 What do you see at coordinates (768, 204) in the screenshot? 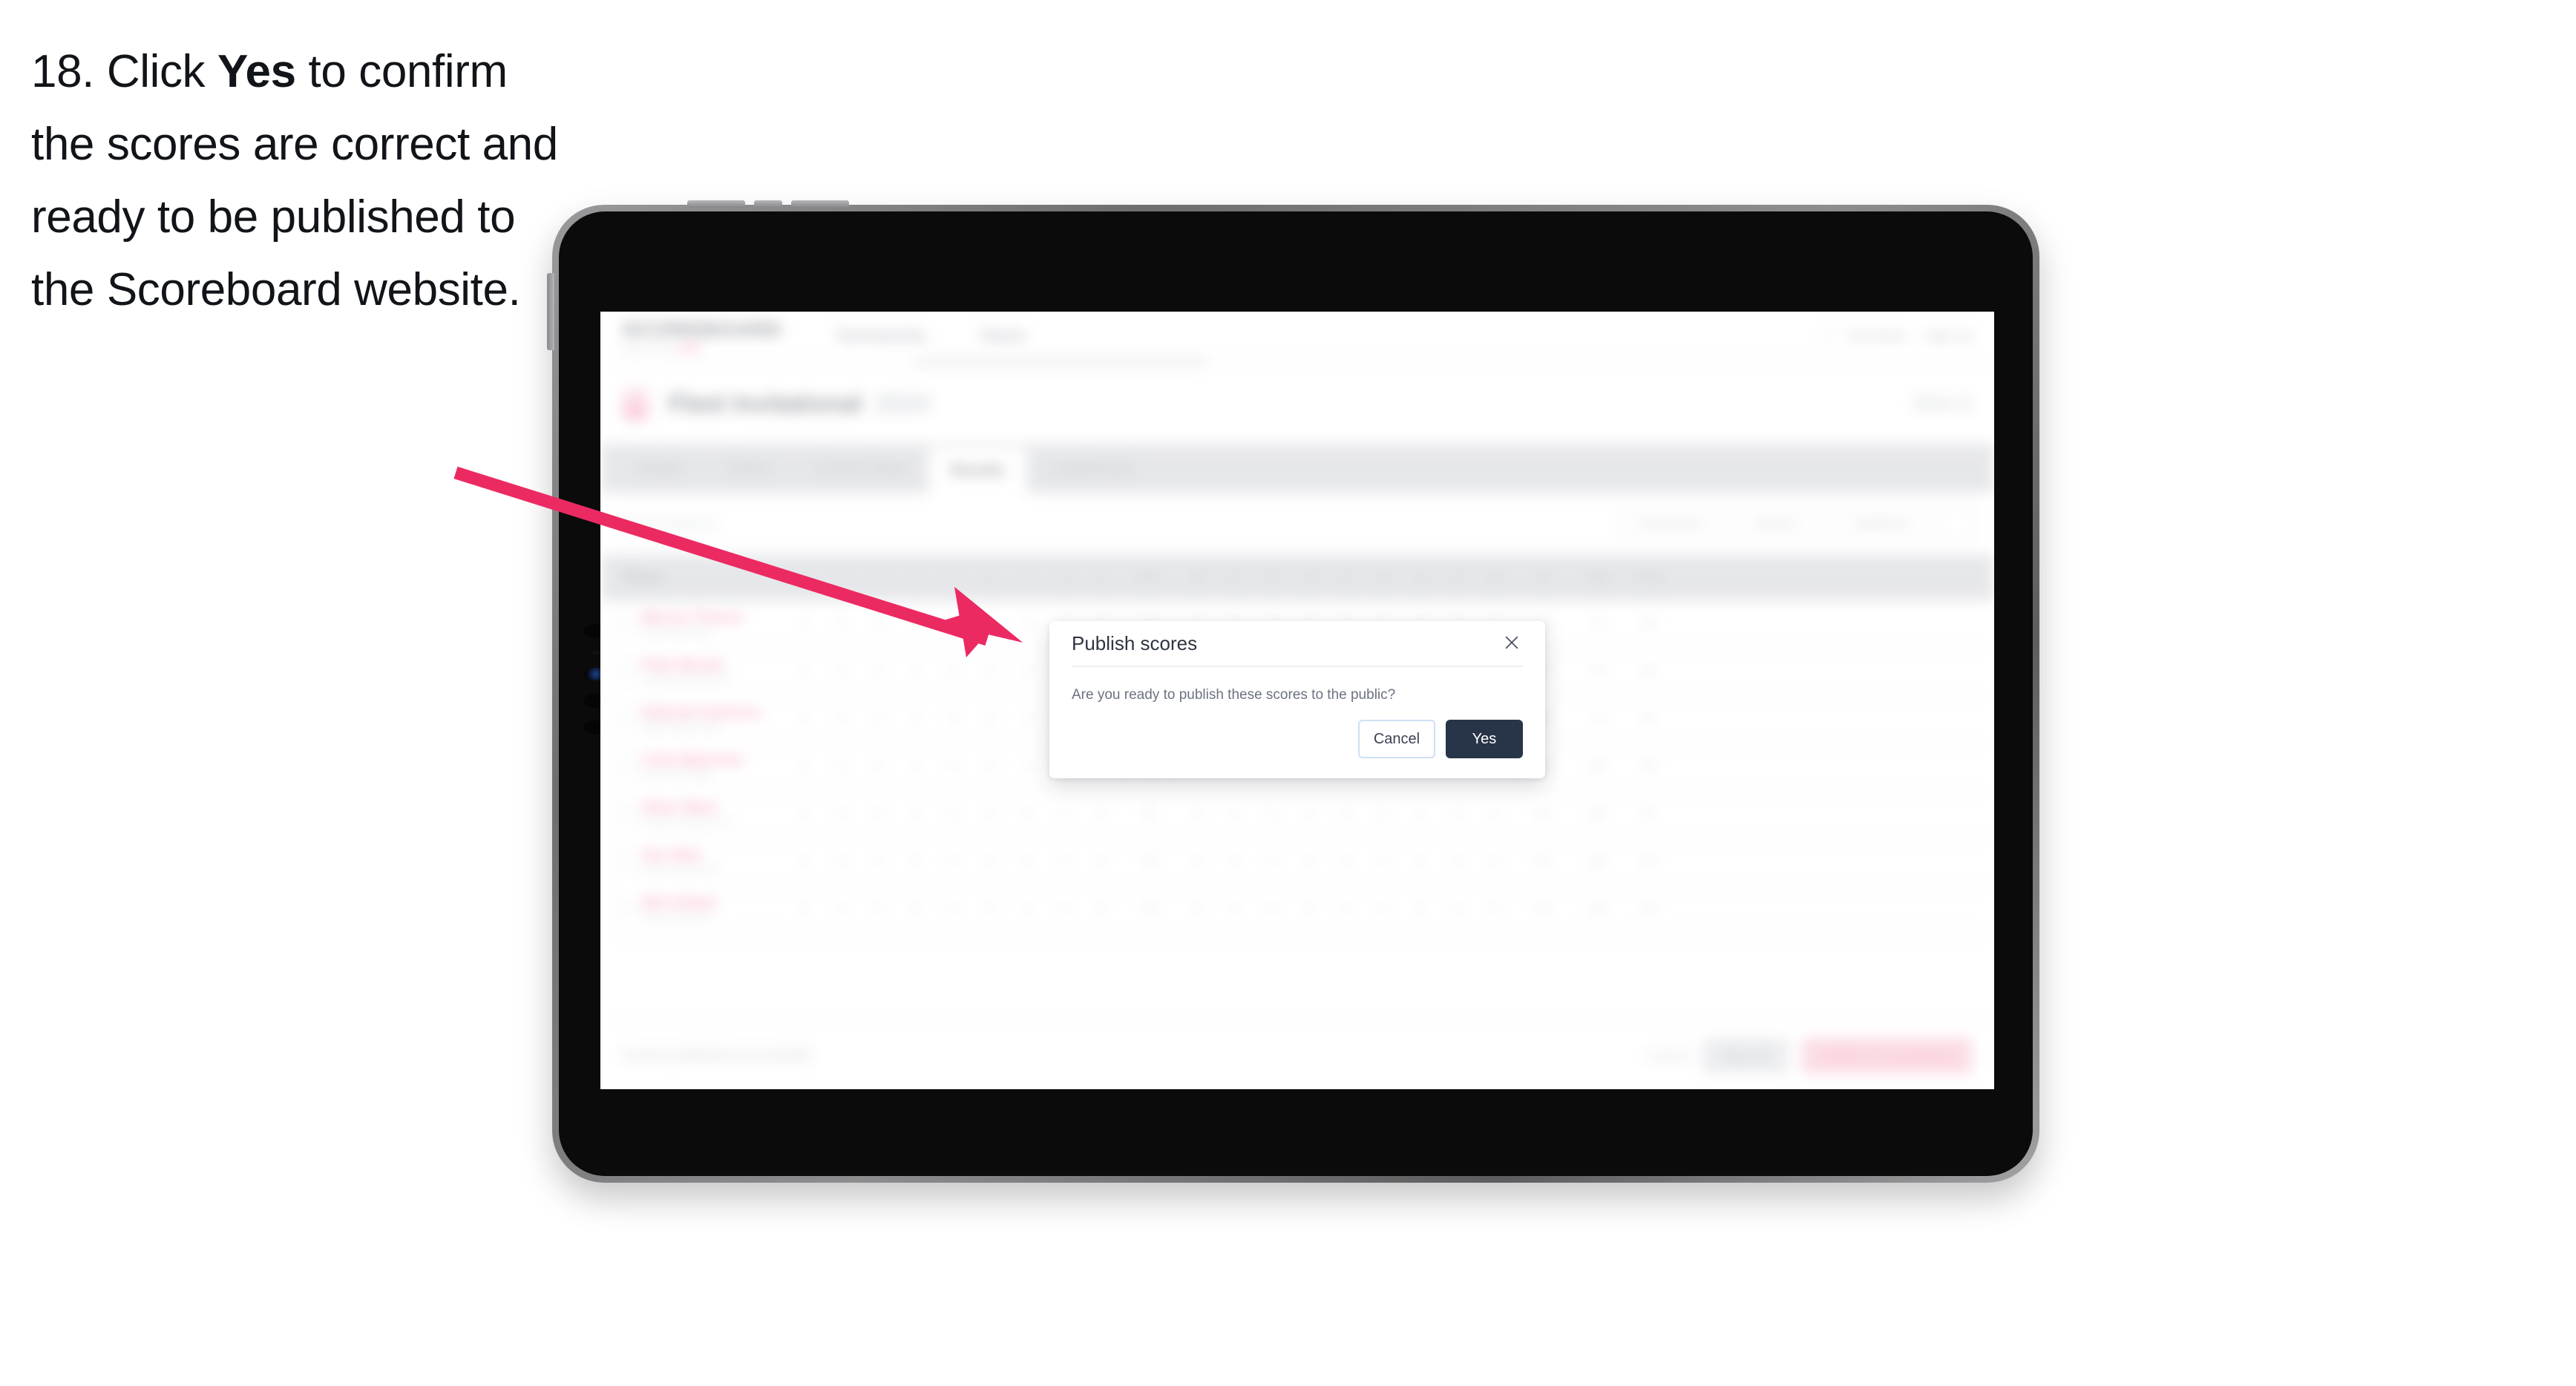
I see `mic-port` at bounding box center [768, 204].